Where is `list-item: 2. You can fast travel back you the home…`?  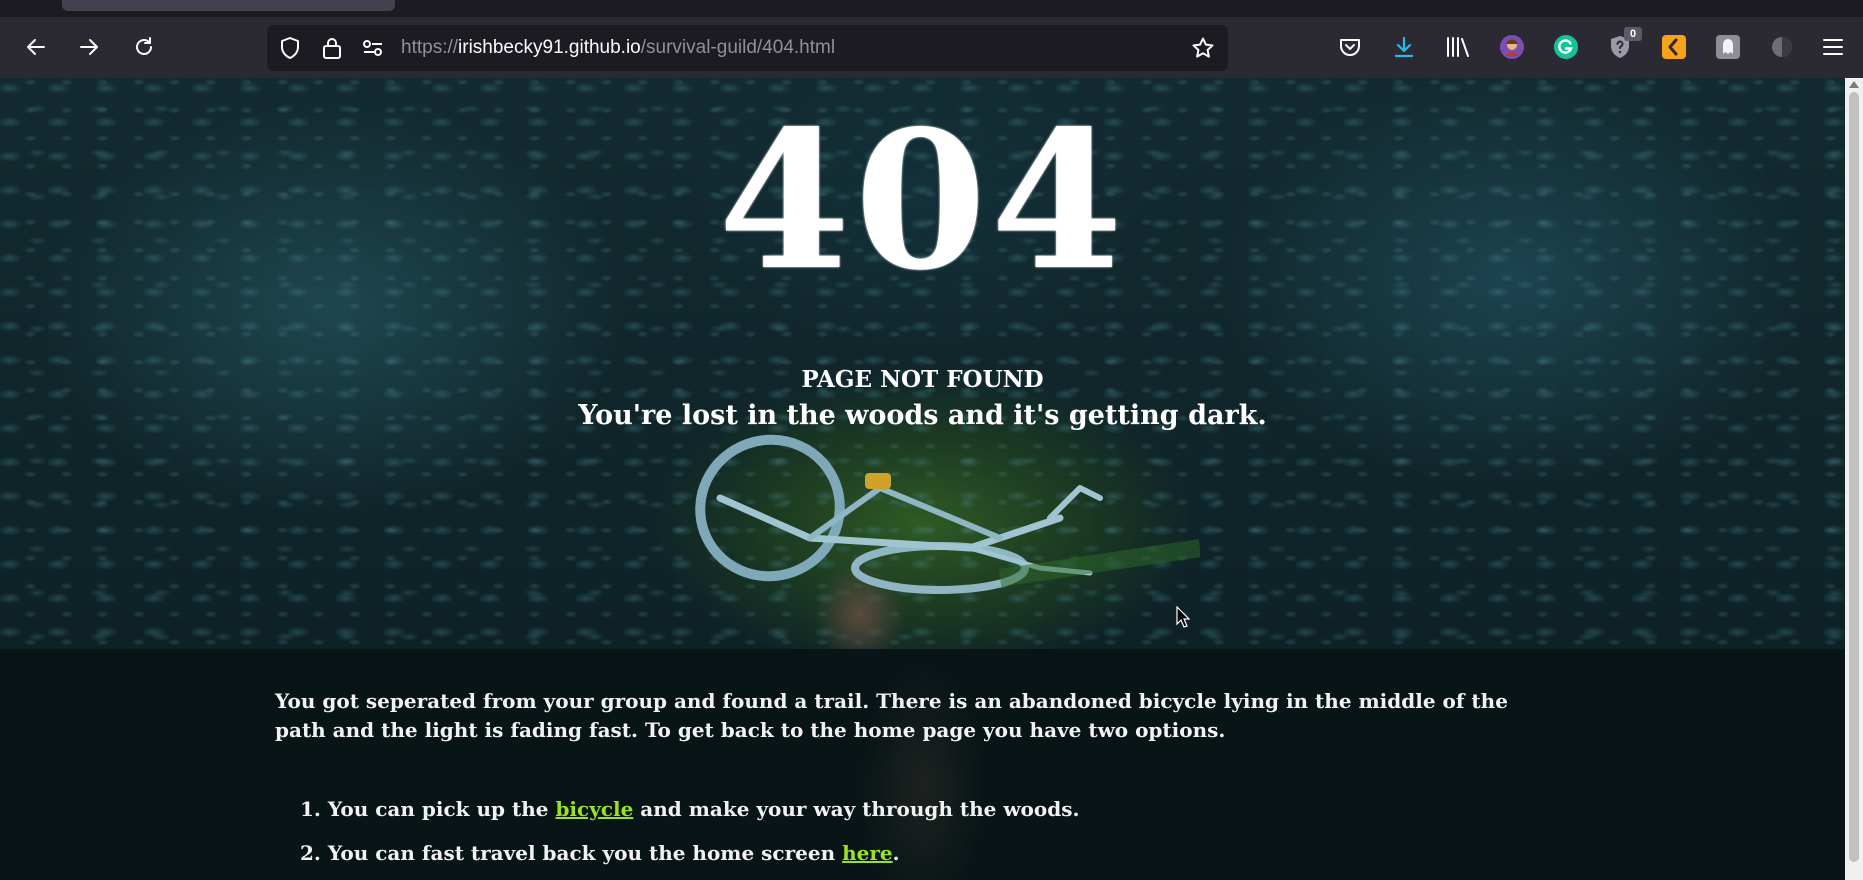 list-item: 2. You can fast travel back you the home… is located at coordinates (900, 859).